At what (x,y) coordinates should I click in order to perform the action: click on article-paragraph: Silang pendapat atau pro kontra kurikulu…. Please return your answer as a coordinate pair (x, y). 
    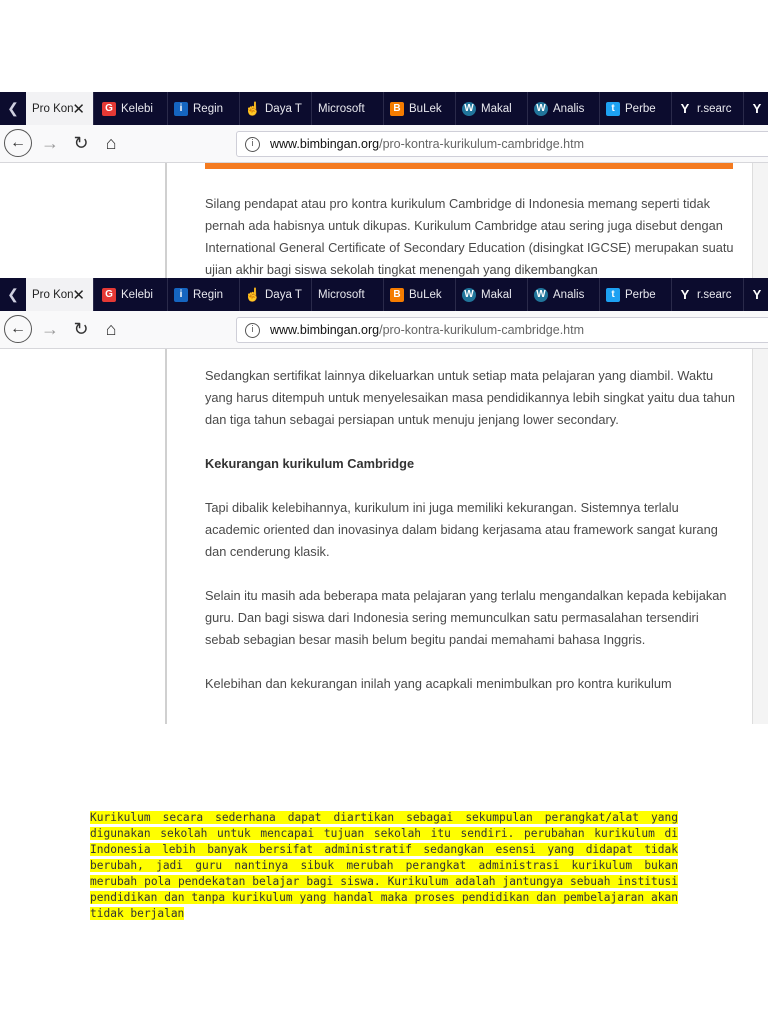
    Looking at the image, I should click on (469, 236).